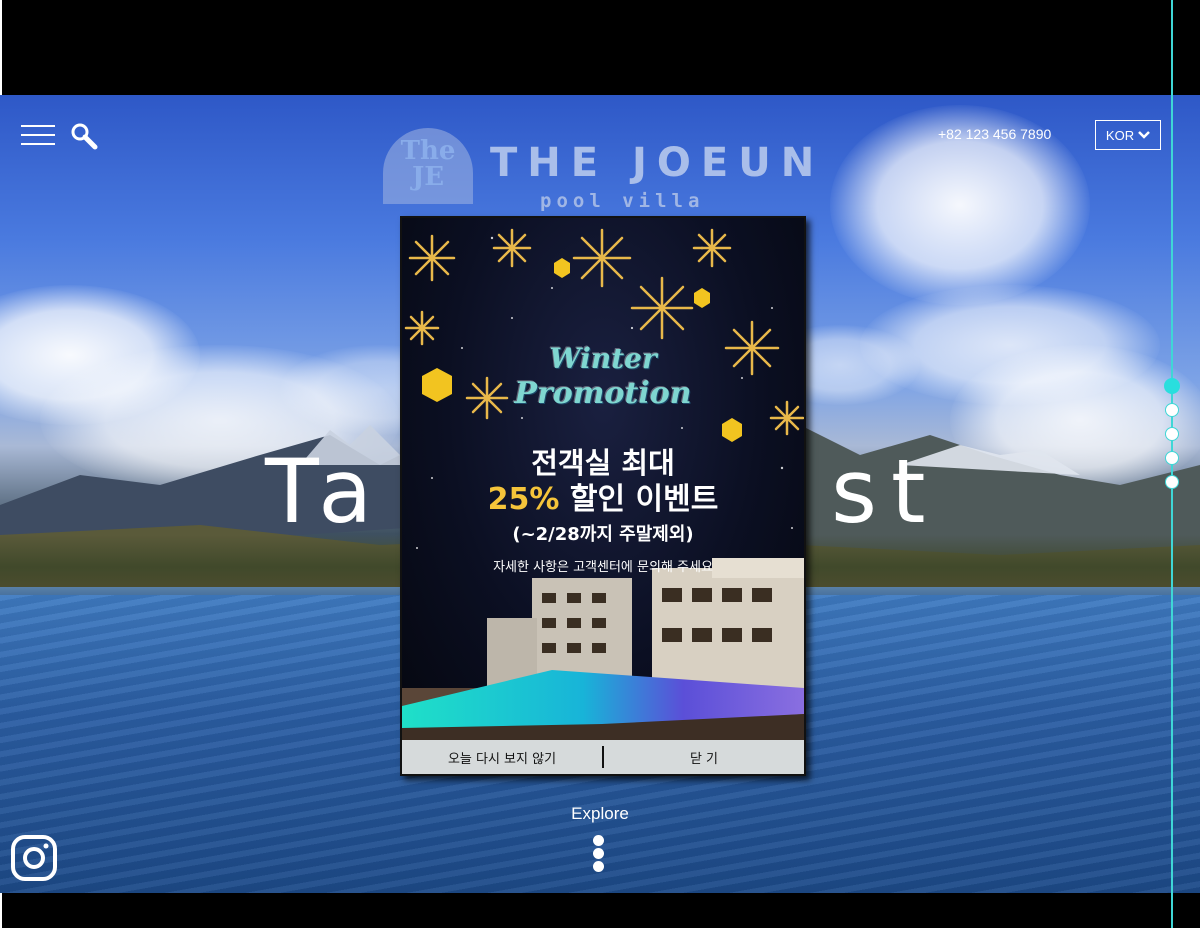 The image size is (1200, 928). What do you see at coordinates (38, 135) in the screenshot?
I see `hamburger-menu-icon` at bounding box center [38, 135].